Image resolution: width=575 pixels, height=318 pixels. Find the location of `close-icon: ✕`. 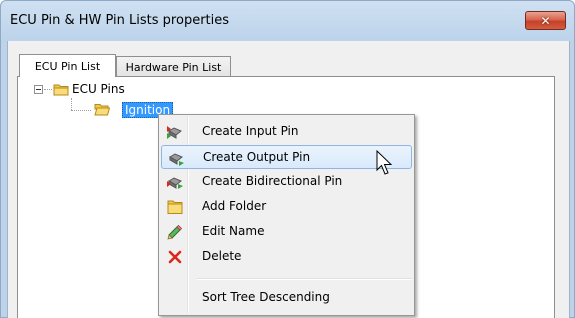

close-icon: ✕ is located at coordinates (545, 20).